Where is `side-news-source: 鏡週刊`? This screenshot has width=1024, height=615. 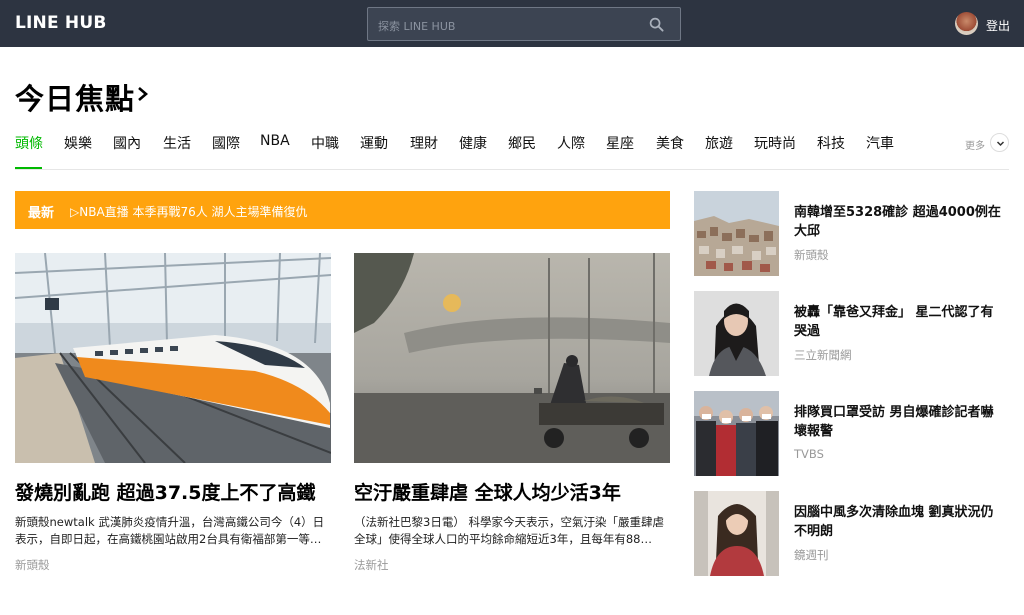
side-news-source: 鏡週刊 is located at coordinates (811, 555).